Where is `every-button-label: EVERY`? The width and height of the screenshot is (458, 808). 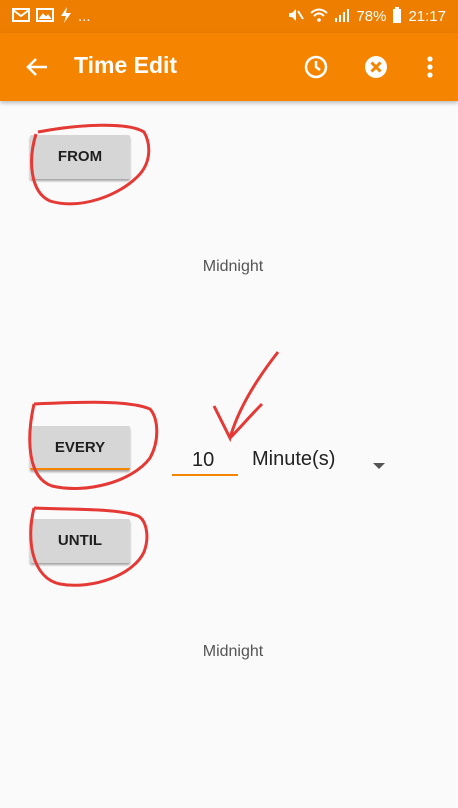
every-button-label: EVERY is located at coordinates (80, 447).